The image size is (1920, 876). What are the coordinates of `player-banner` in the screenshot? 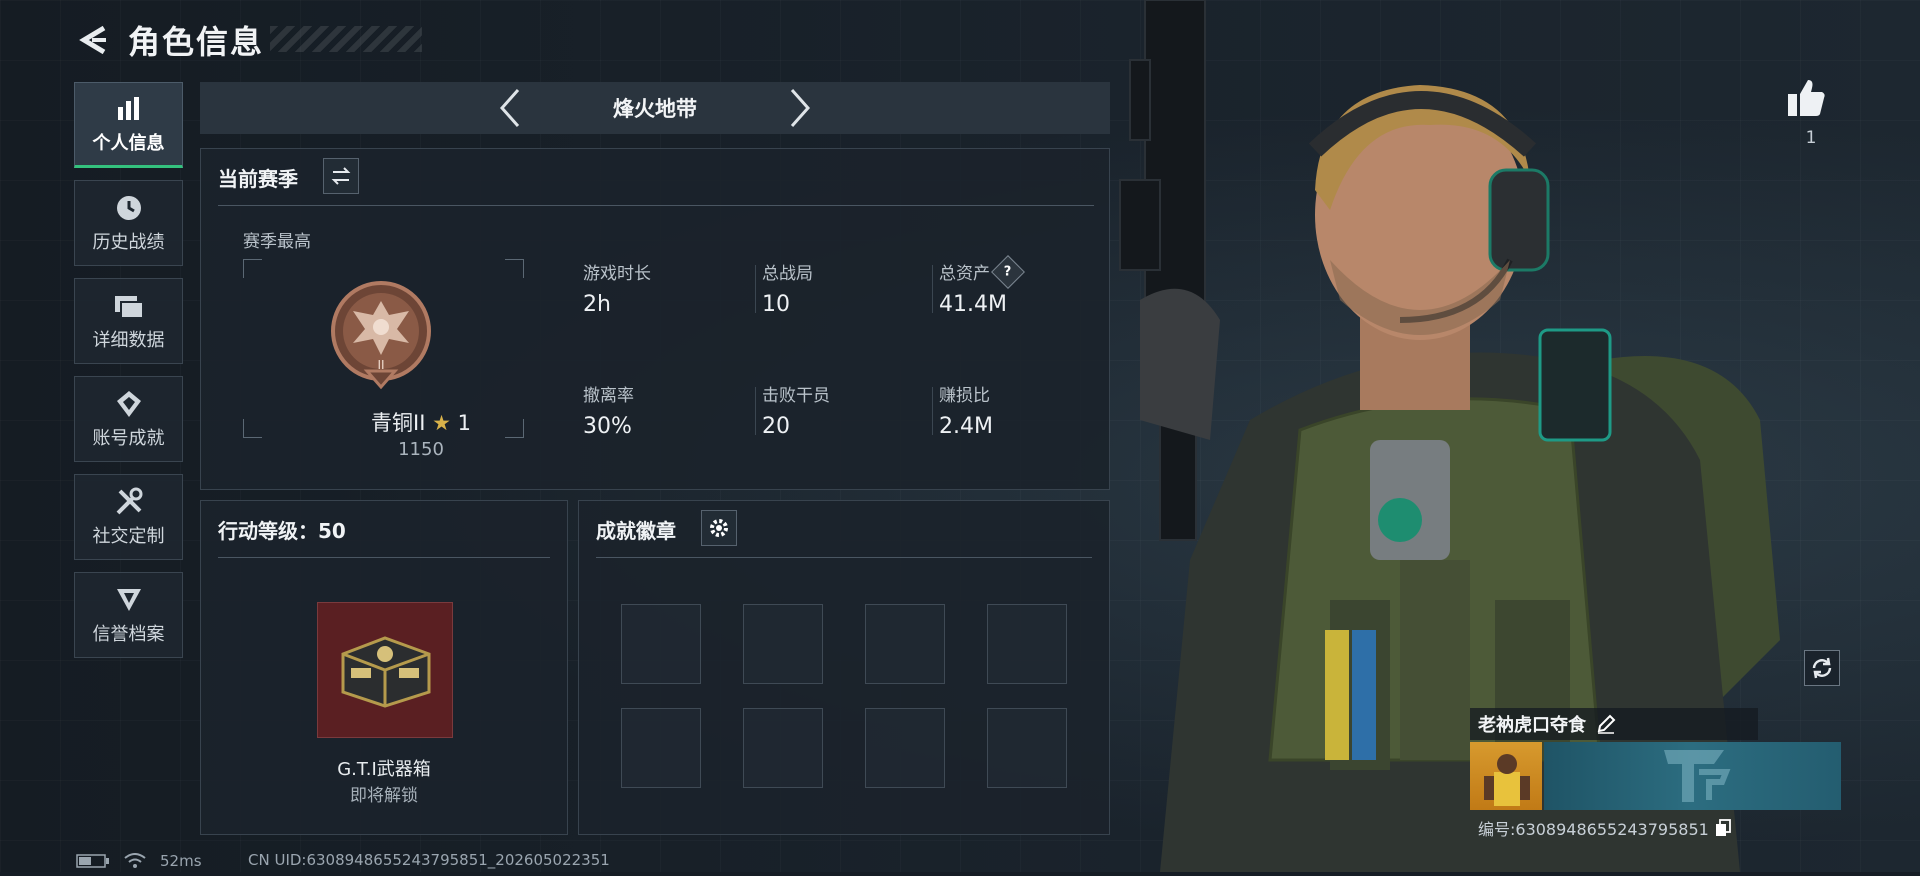 It's located at (1692, 776).